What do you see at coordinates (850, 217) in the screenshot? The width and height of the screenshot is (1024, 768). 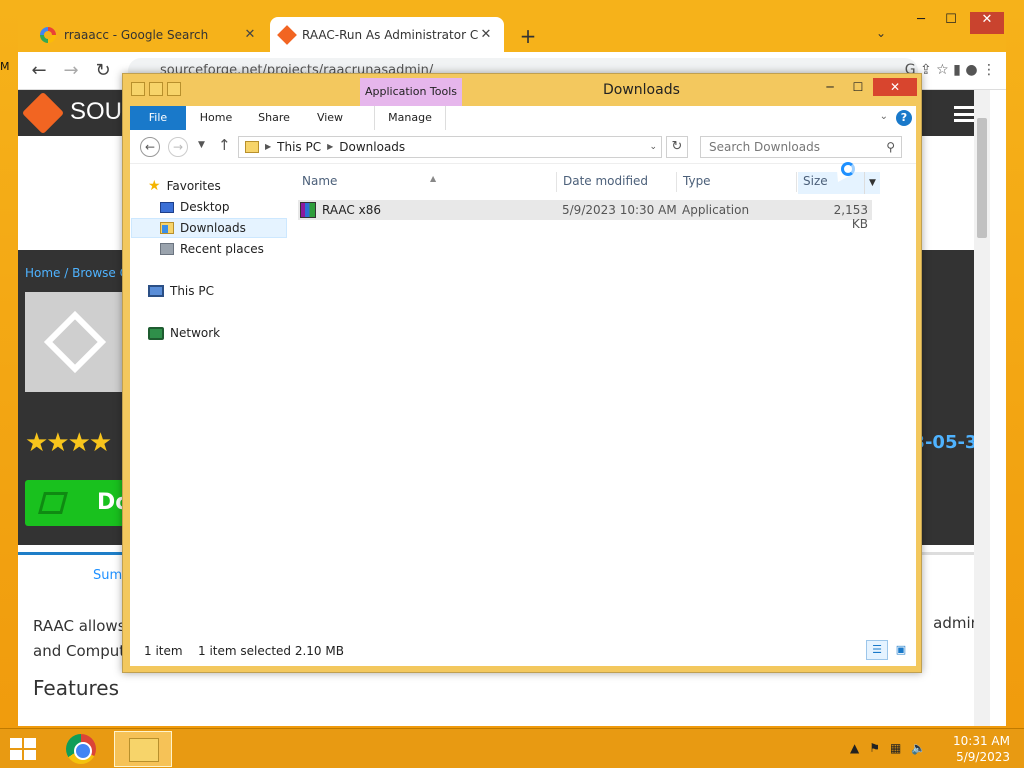 I see `file-size: 2,153 KB` at bounding box center [850, 217].